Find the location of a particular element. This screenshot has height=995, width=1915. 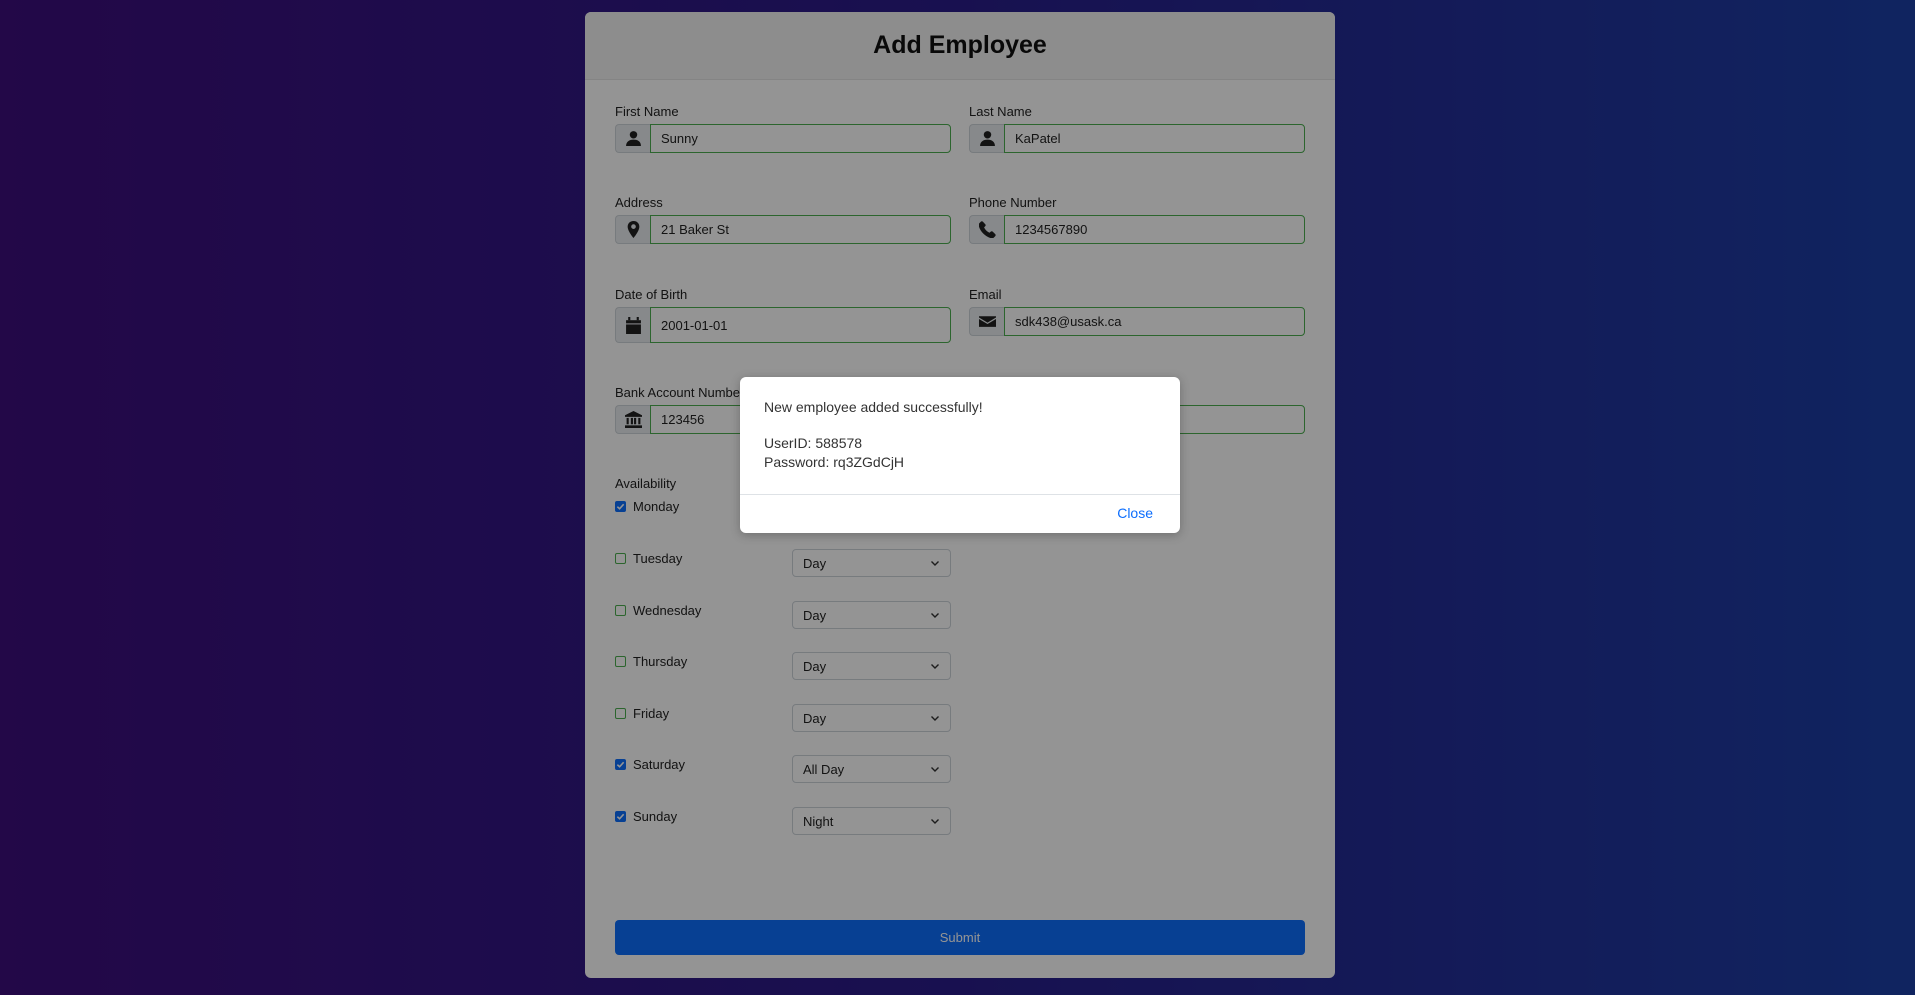

modal-footer: Close is located at coordinates (960, 513).